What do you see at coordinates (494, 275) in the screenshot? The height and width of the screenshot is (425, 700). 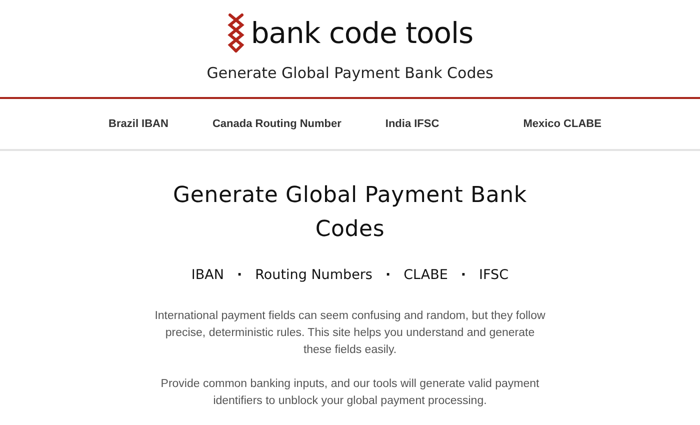 I see `code-type-label: IFSC` at bounding box center [494, 275].